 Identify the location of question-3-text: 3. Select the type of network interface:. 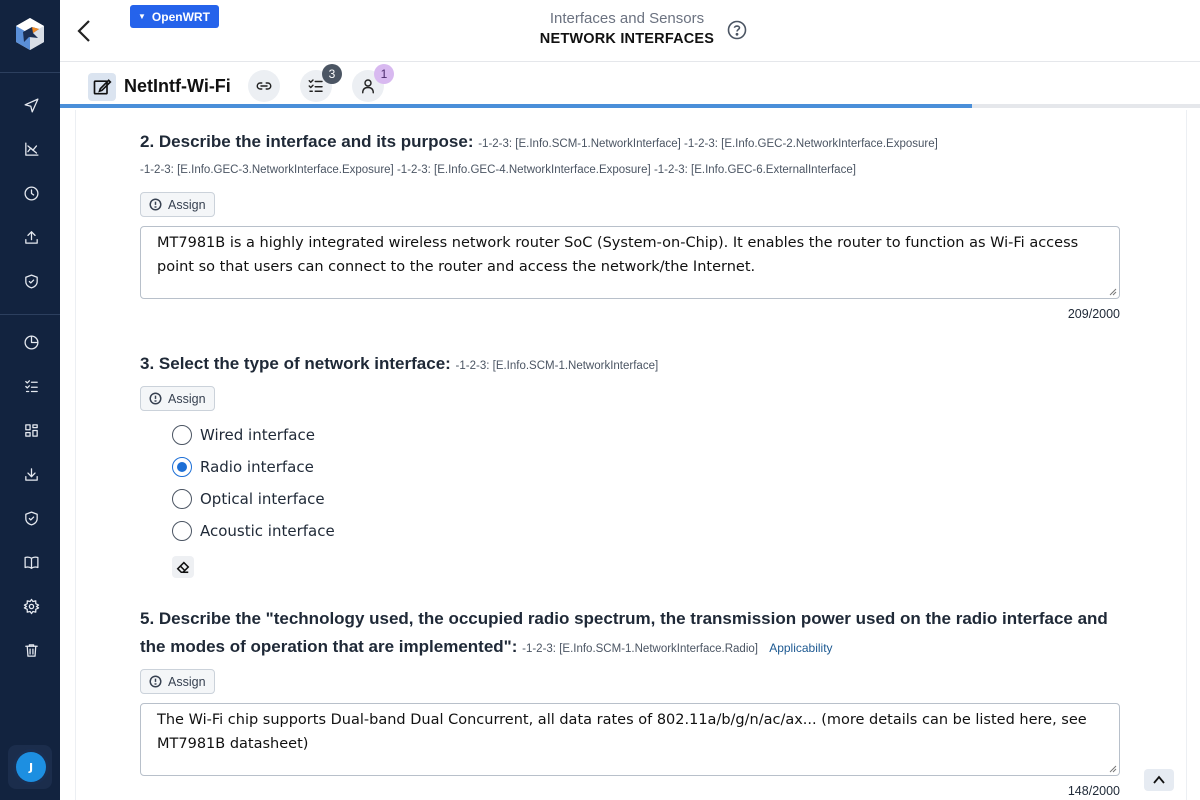
(295, 363).